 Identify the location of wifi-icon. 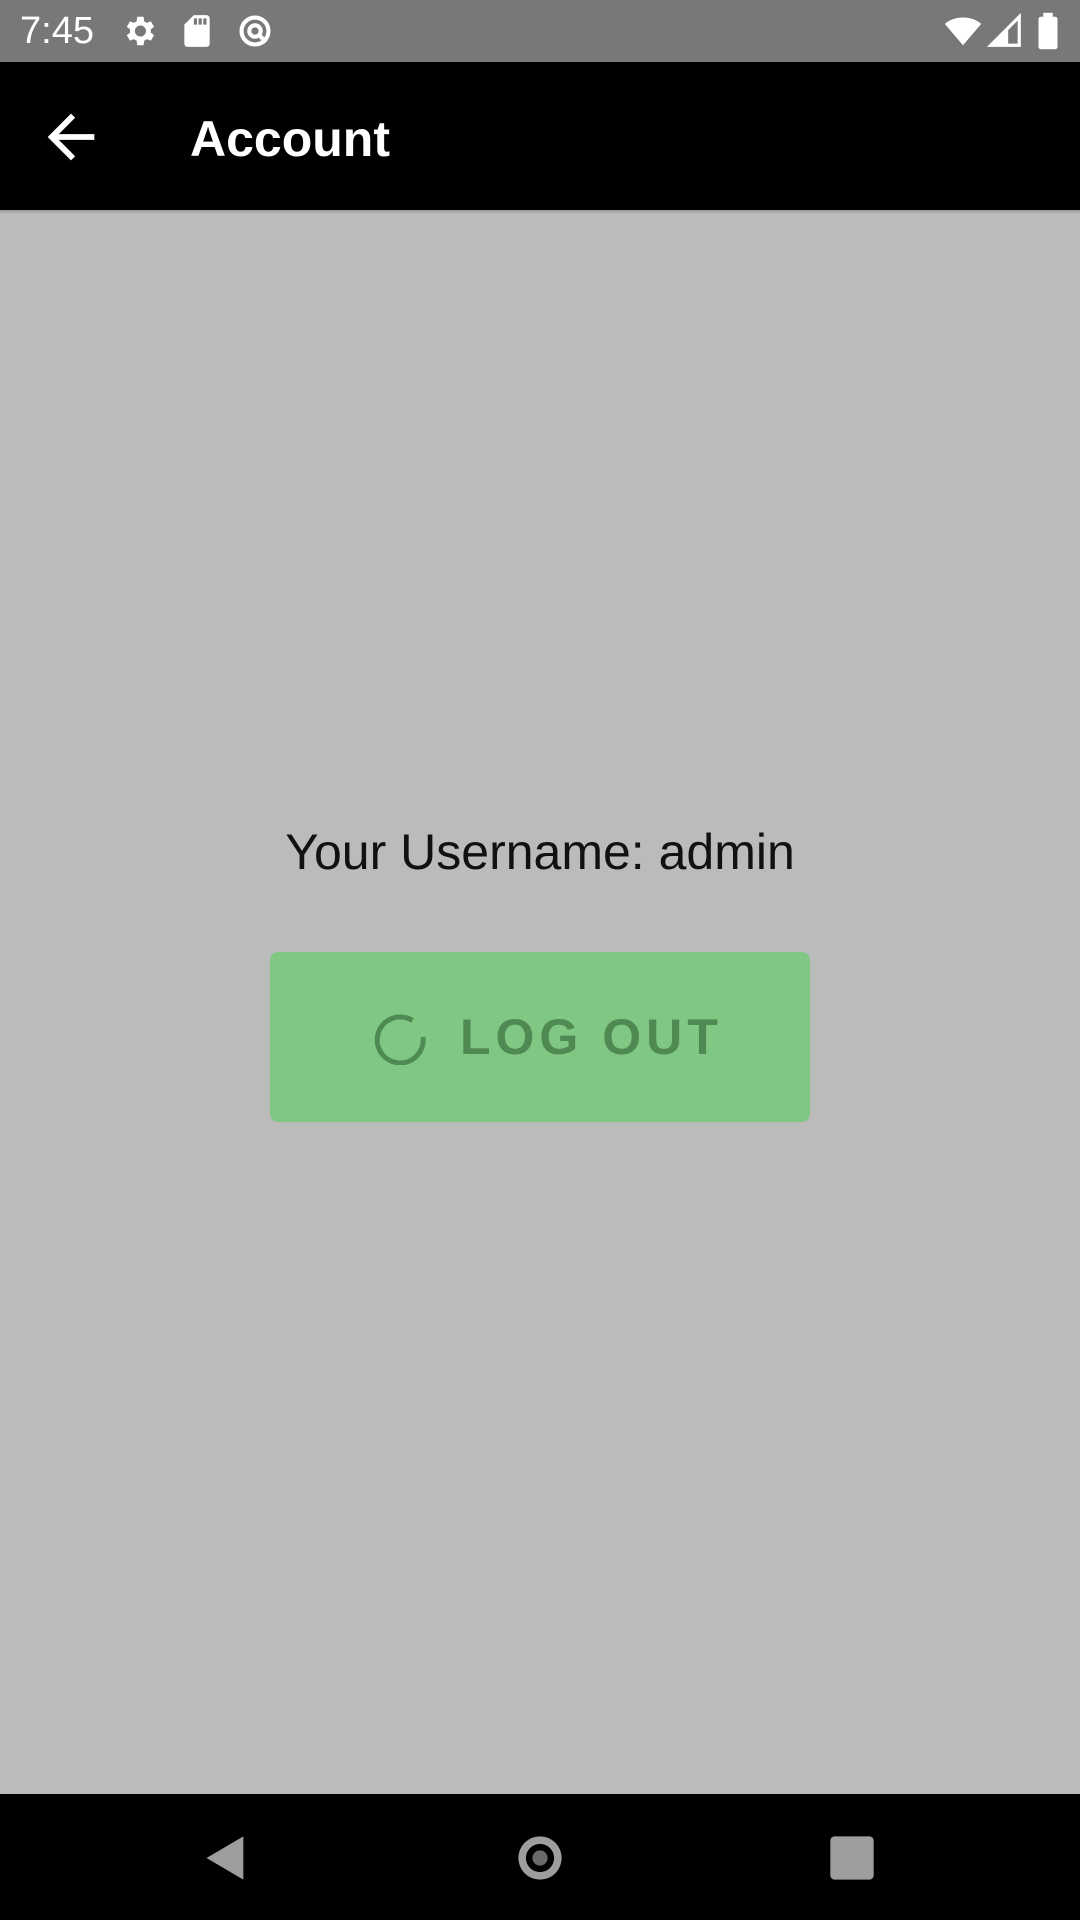
(963, 31).